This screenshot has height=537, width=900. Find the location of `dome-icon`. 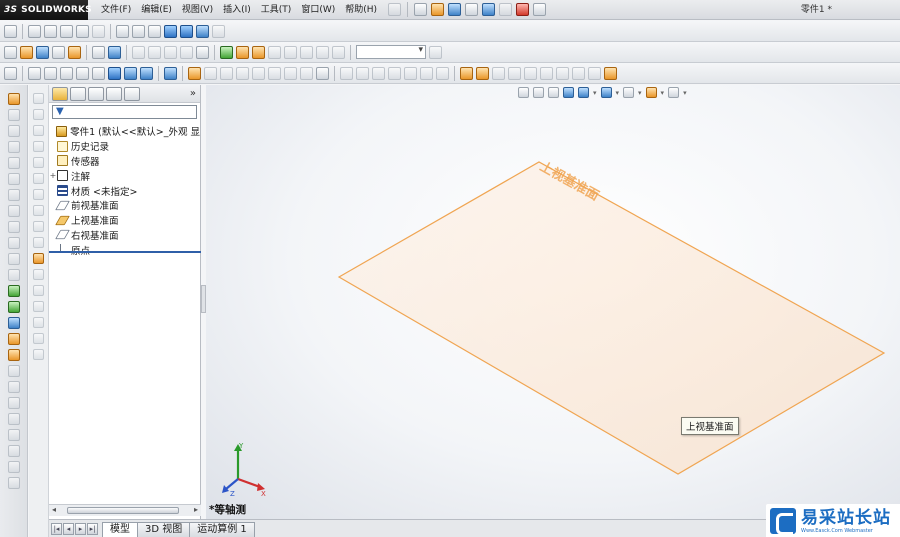

dome-icon is located at coordinates (426, 73).